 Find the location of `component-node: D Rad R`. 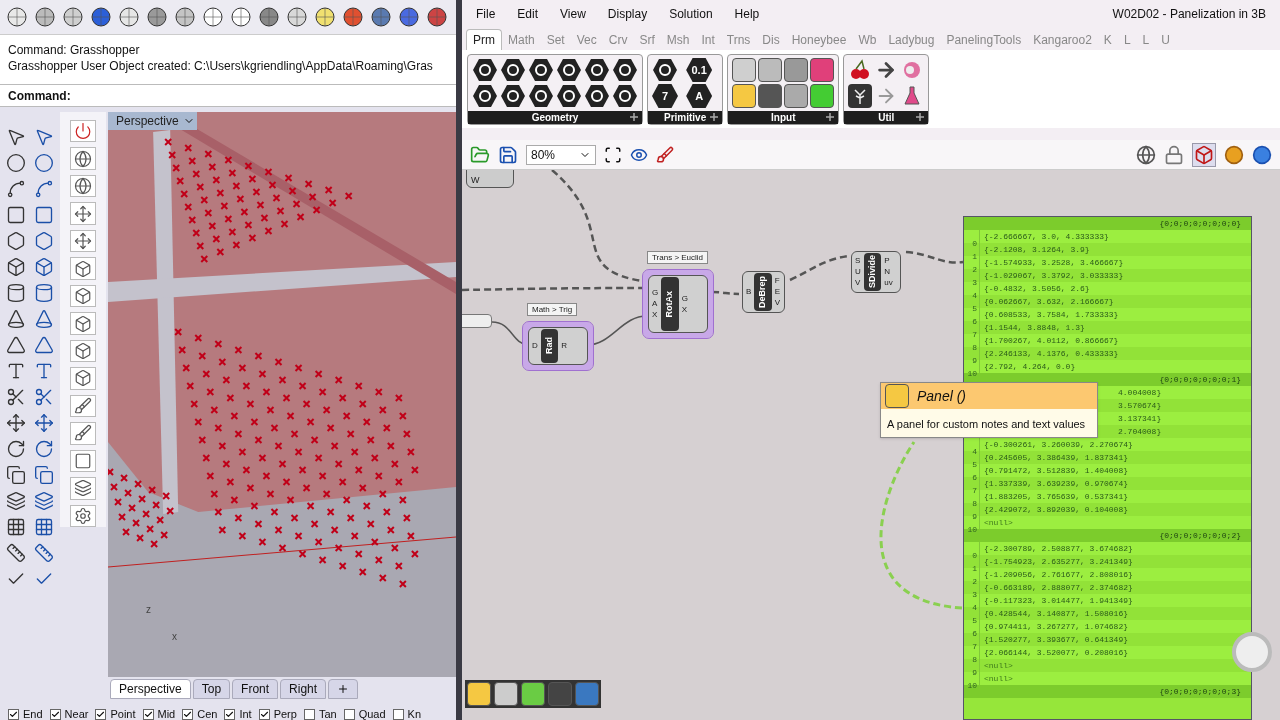

component-node: D Rad R is located at coordinates (558, 346).